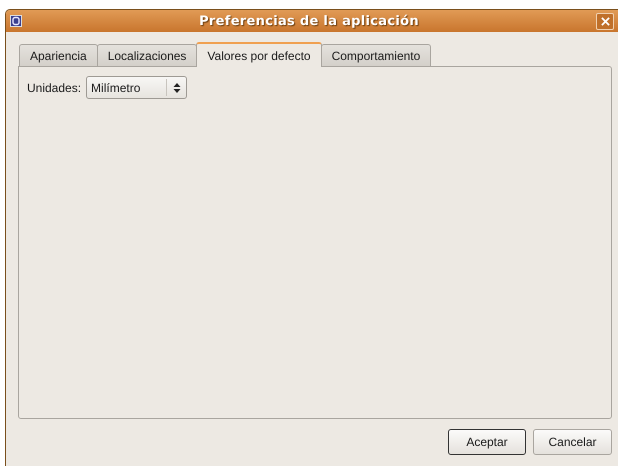 The height and width of the screenshot is (466, 618). Describe the element at coordinates (58, 55) in the screenshot. I see `tab: Apariencia` at that location.